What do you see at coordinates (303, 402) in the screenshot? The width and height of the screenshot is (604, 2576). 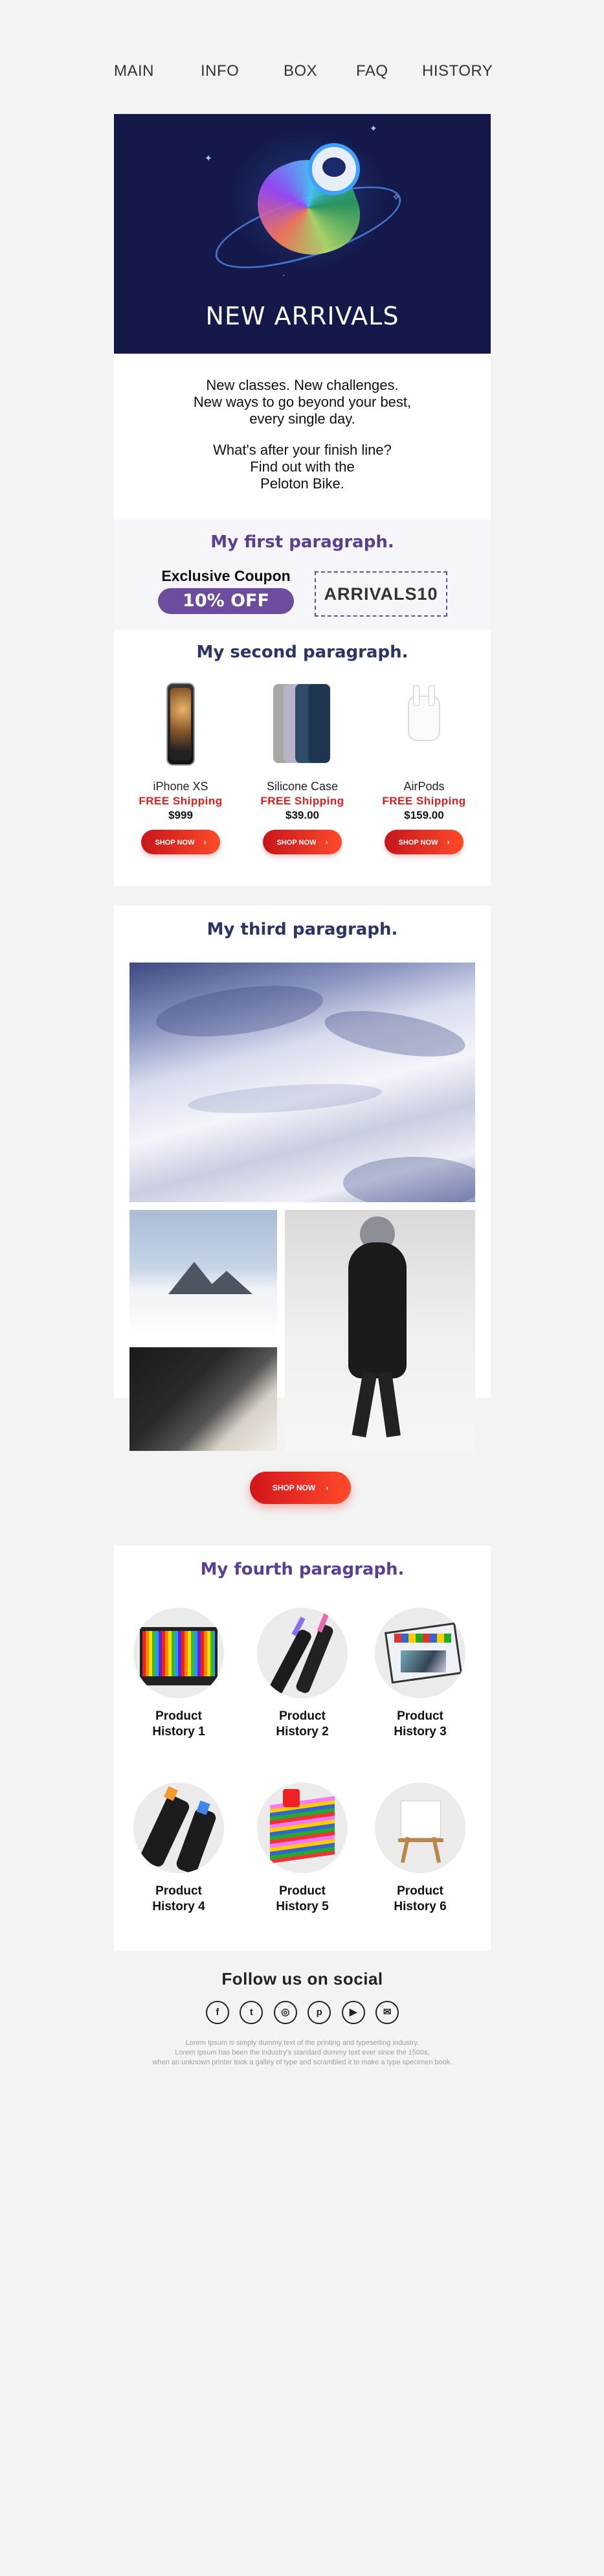 I see `intro-line: New ways to go beyond your best,` at bounding box center [303, 402].